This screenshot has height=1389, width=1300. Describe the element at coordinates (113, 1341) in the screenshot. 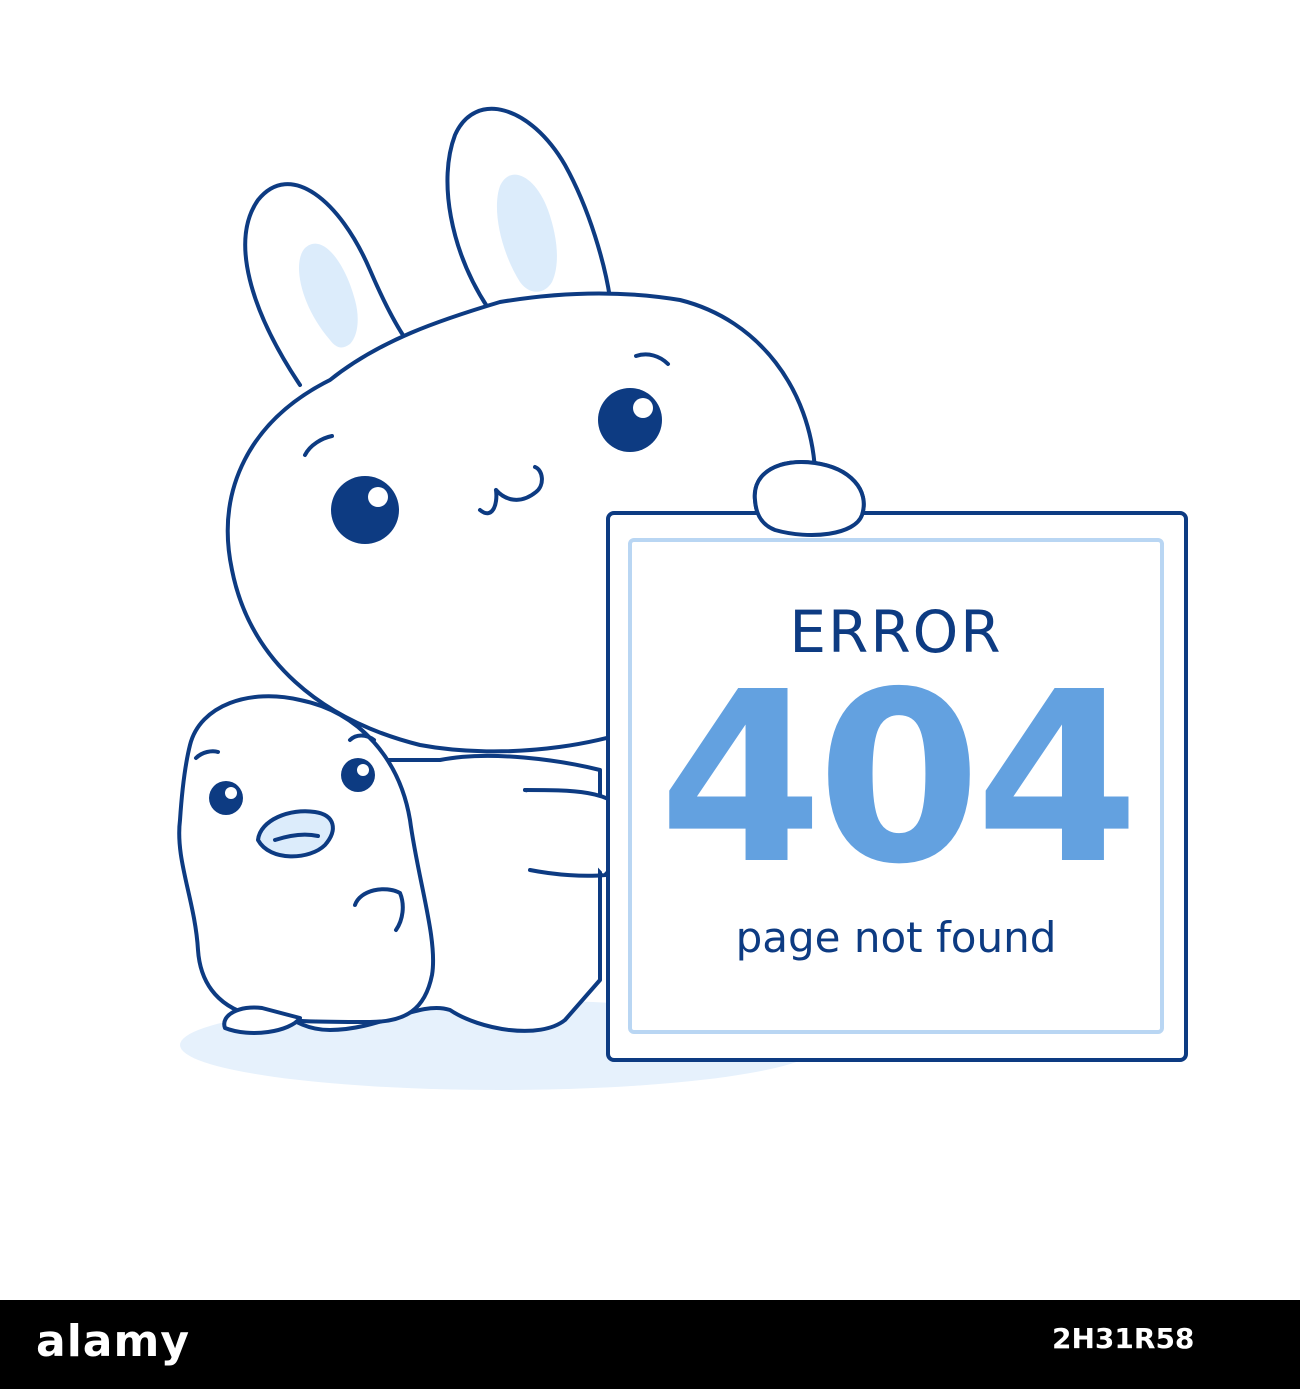

I see `stock-logo: alamy` at that location.